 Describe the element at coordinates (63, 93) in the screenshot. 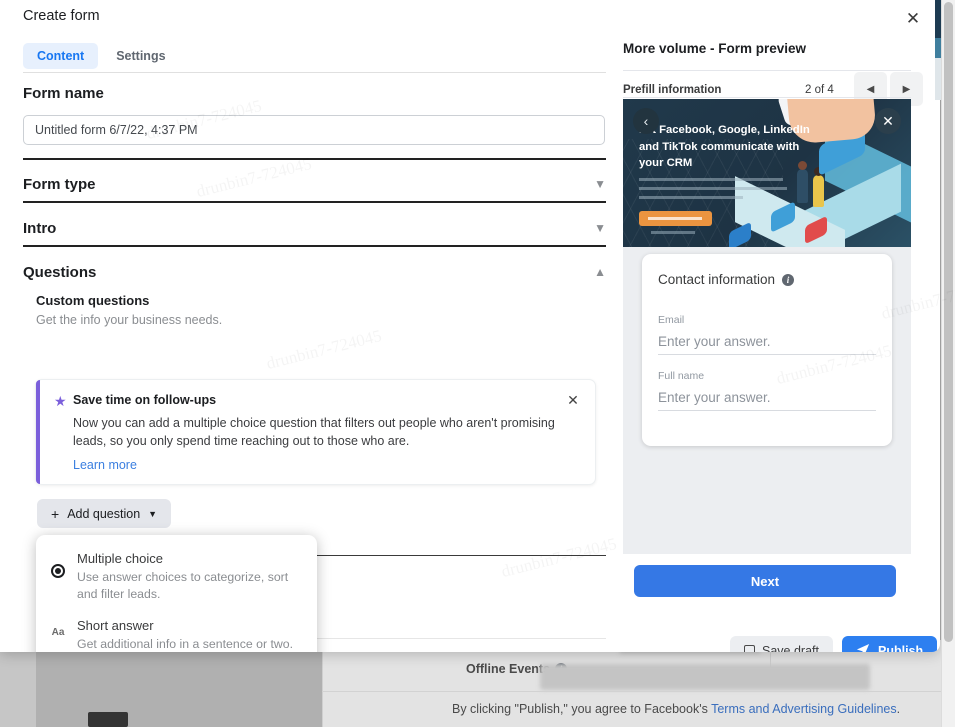

I see `form-name-heading: Form name` at that location.